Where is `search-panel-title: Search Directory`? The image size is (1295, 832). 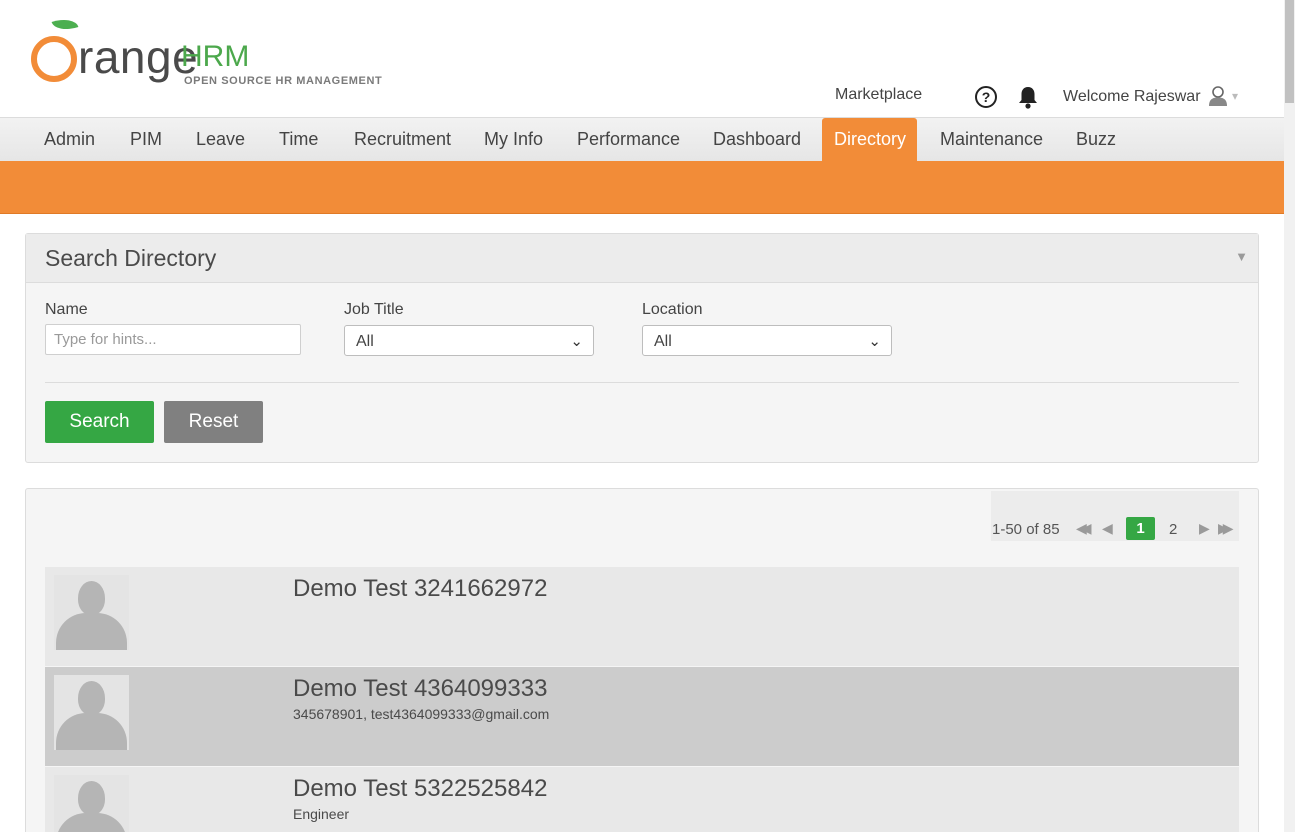 search-panel-title: Search Directory is located at coordinates (131, 258).